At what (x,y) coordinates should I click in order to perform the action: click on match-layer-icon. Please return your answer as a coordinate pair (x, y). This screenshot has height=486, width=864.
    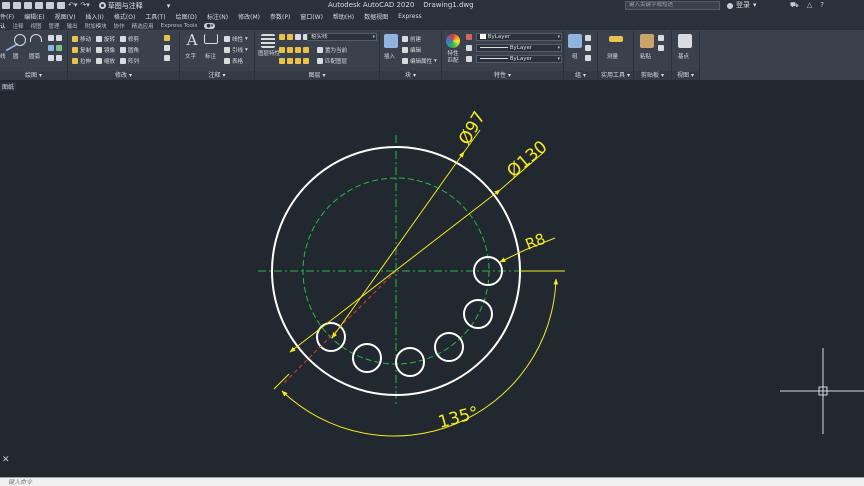
    Looking at the image, I should click on (320, 61).